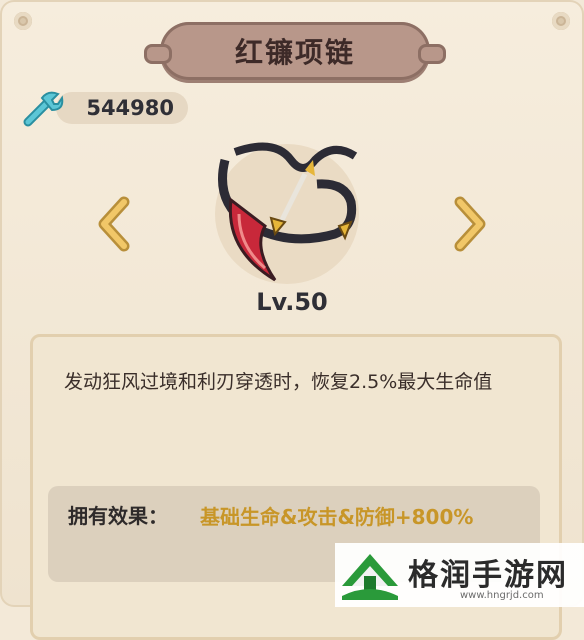 The width and height of the screenshot is (584, 640). I want to click on next-item-button, so click(470, 224).